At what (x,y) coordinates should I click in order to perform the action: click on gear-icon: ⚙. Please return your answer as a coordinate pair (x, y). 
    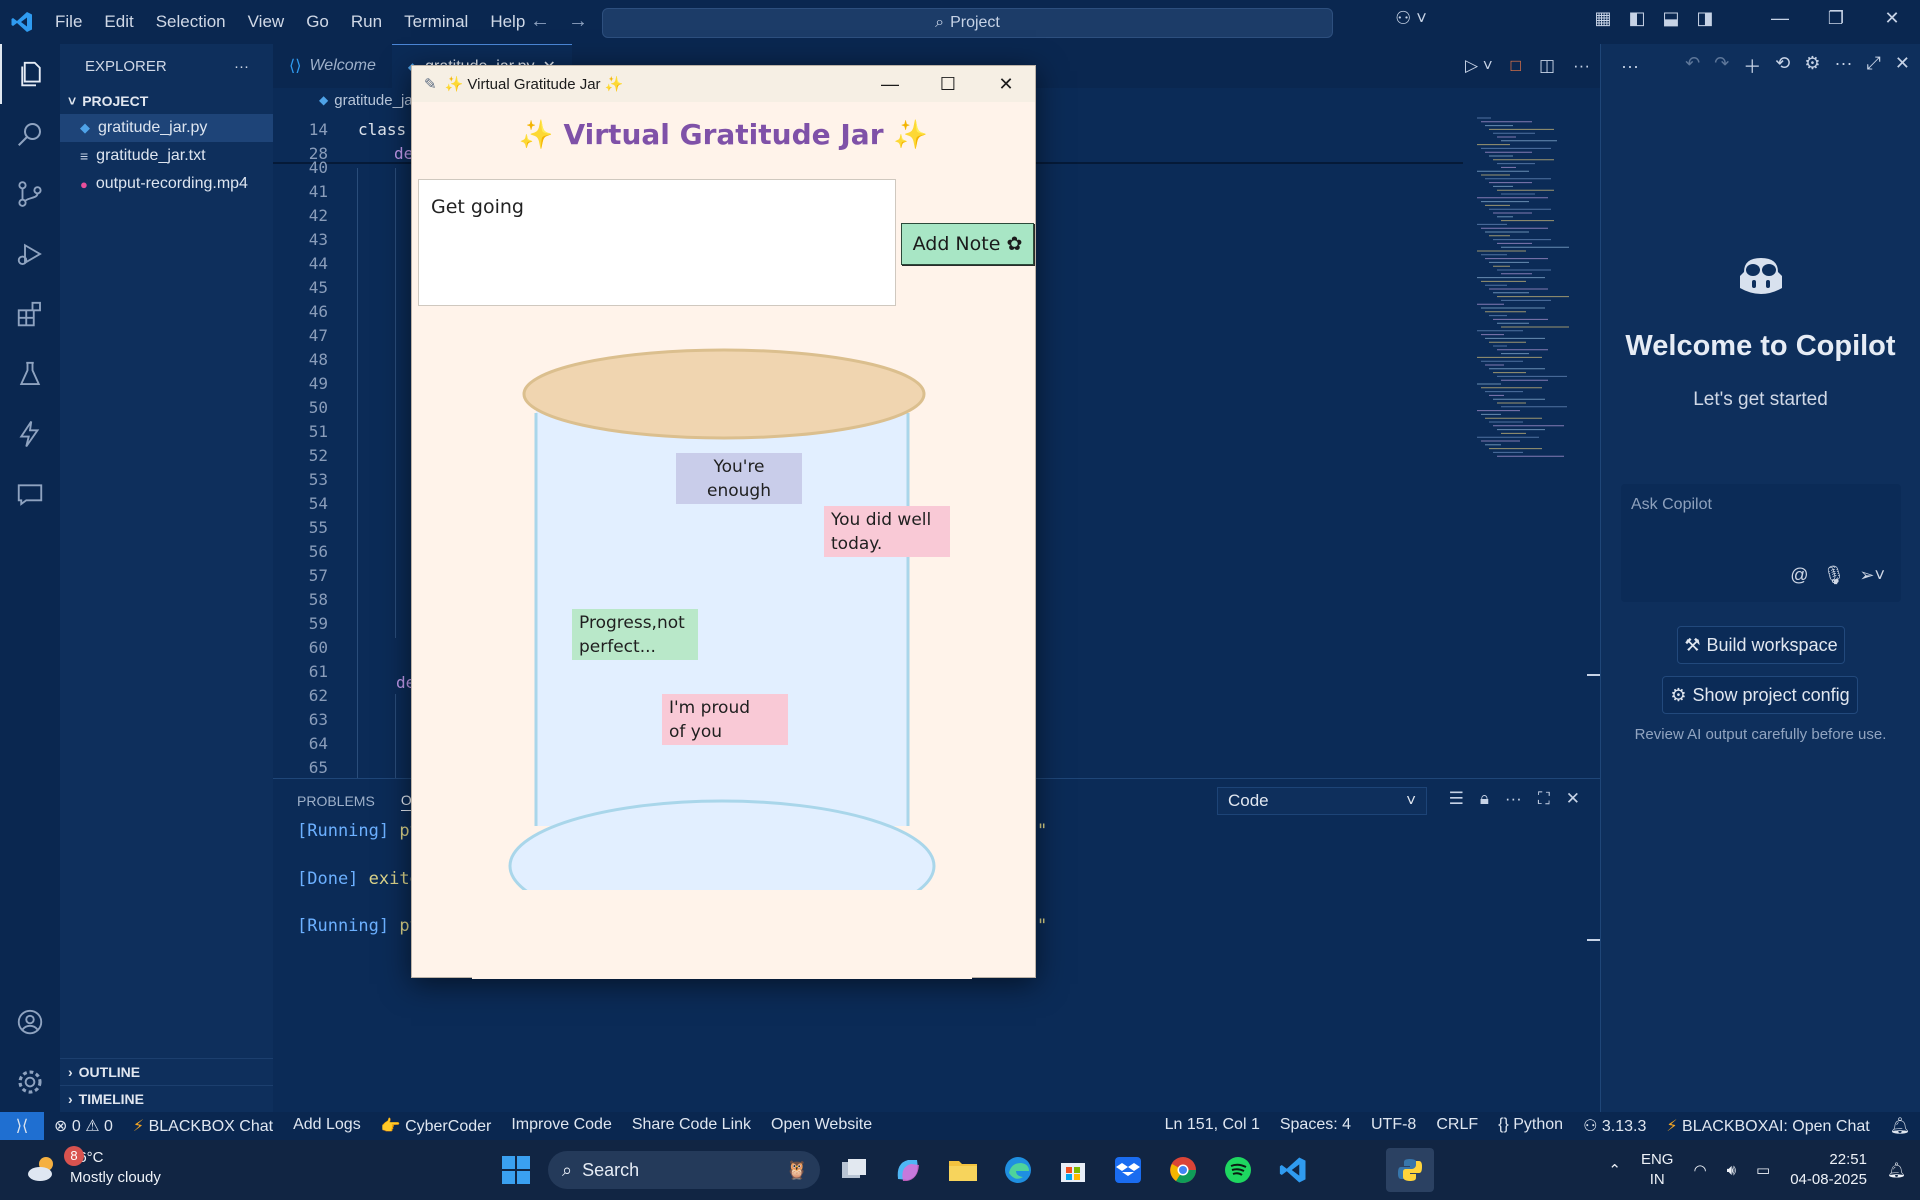
    Looking at the image, I should click on (1812, 66).